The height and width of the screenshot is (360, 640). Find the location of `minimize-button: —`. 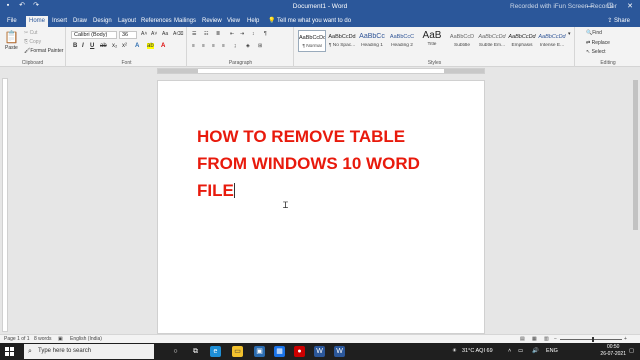

minimize-button: — is located at coordinates (590, 7).